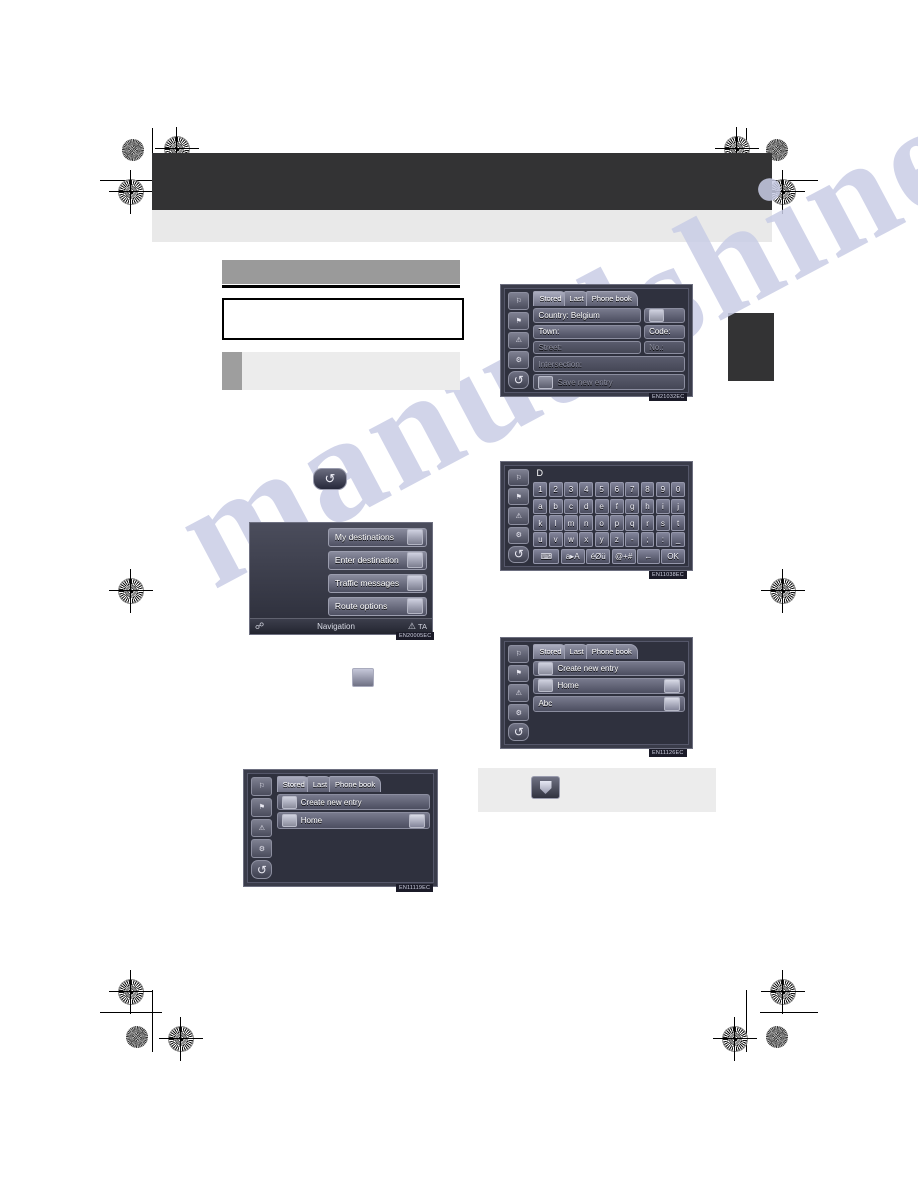 The height and width of the screenshot is (1188, 918). Describe the element at coordinates (617, 523) in the screenshot. I see `key-p: p` at that location.